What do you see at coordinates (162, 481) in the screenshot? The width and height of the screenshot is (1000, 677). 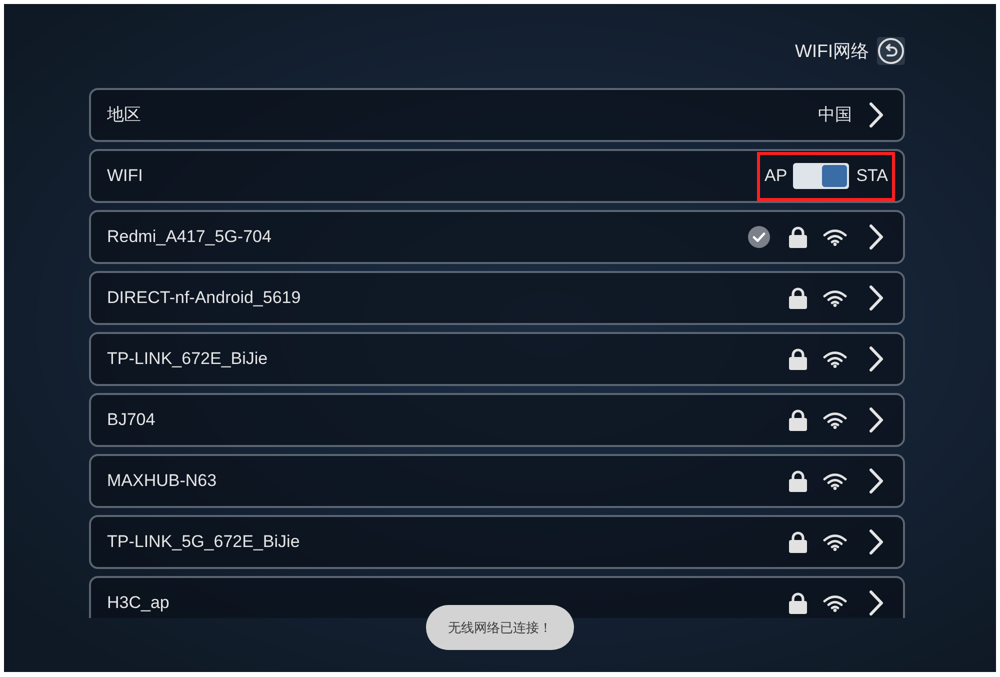 I see `network-name: MAXHUB-N63` at bounding box center [162, 481].